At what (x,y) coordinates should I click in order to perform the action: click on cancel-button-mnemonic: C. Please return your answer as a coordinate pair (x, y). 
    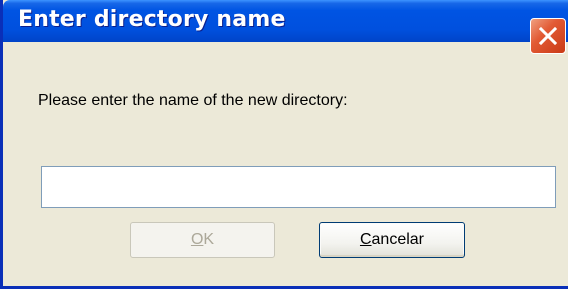
    Looking at the image, I should click on (365, 239).